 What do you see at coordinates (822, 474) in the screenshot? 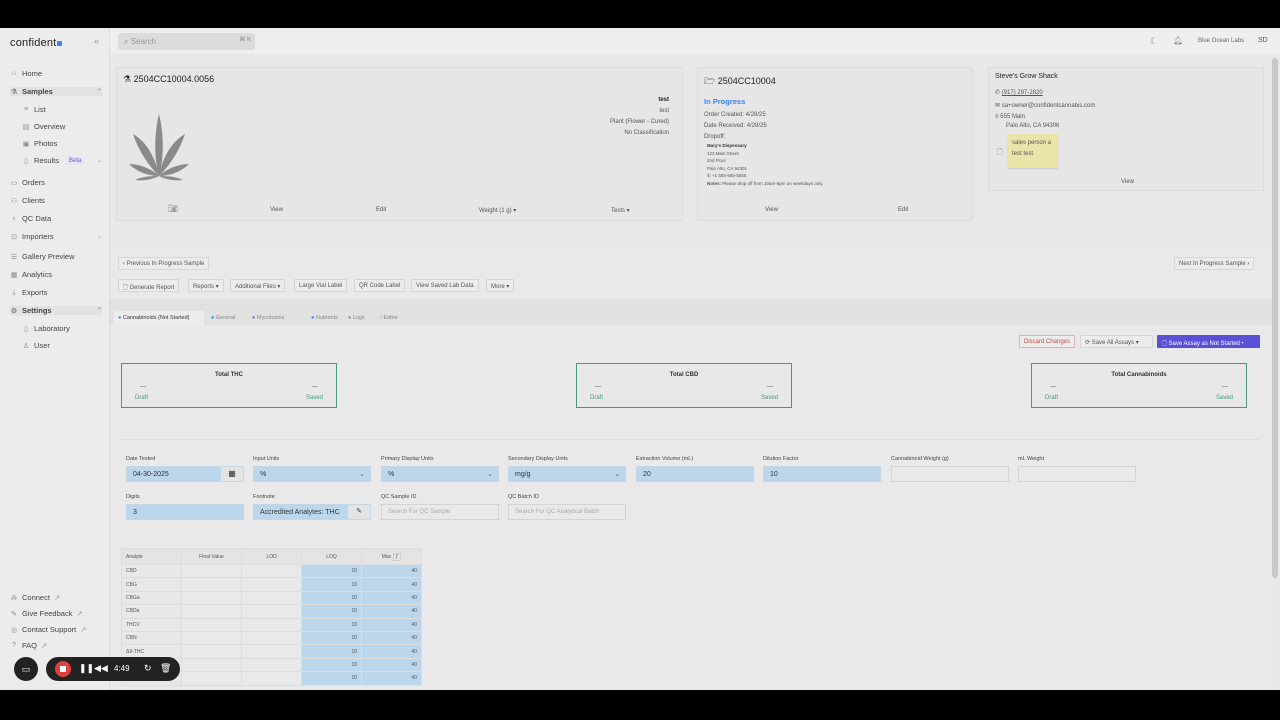
I see `dilution-factor-input: 10` at bounding box center [822, 474].